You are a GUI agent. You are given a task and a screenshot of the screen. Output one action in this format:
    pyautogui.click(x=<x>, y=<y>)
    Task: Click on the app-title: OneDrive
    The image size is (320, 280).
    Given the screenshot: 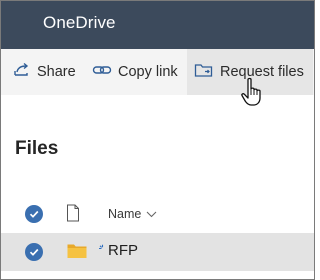 What is the action you would take?
    pyautogui.click(x=79, y=22)
    